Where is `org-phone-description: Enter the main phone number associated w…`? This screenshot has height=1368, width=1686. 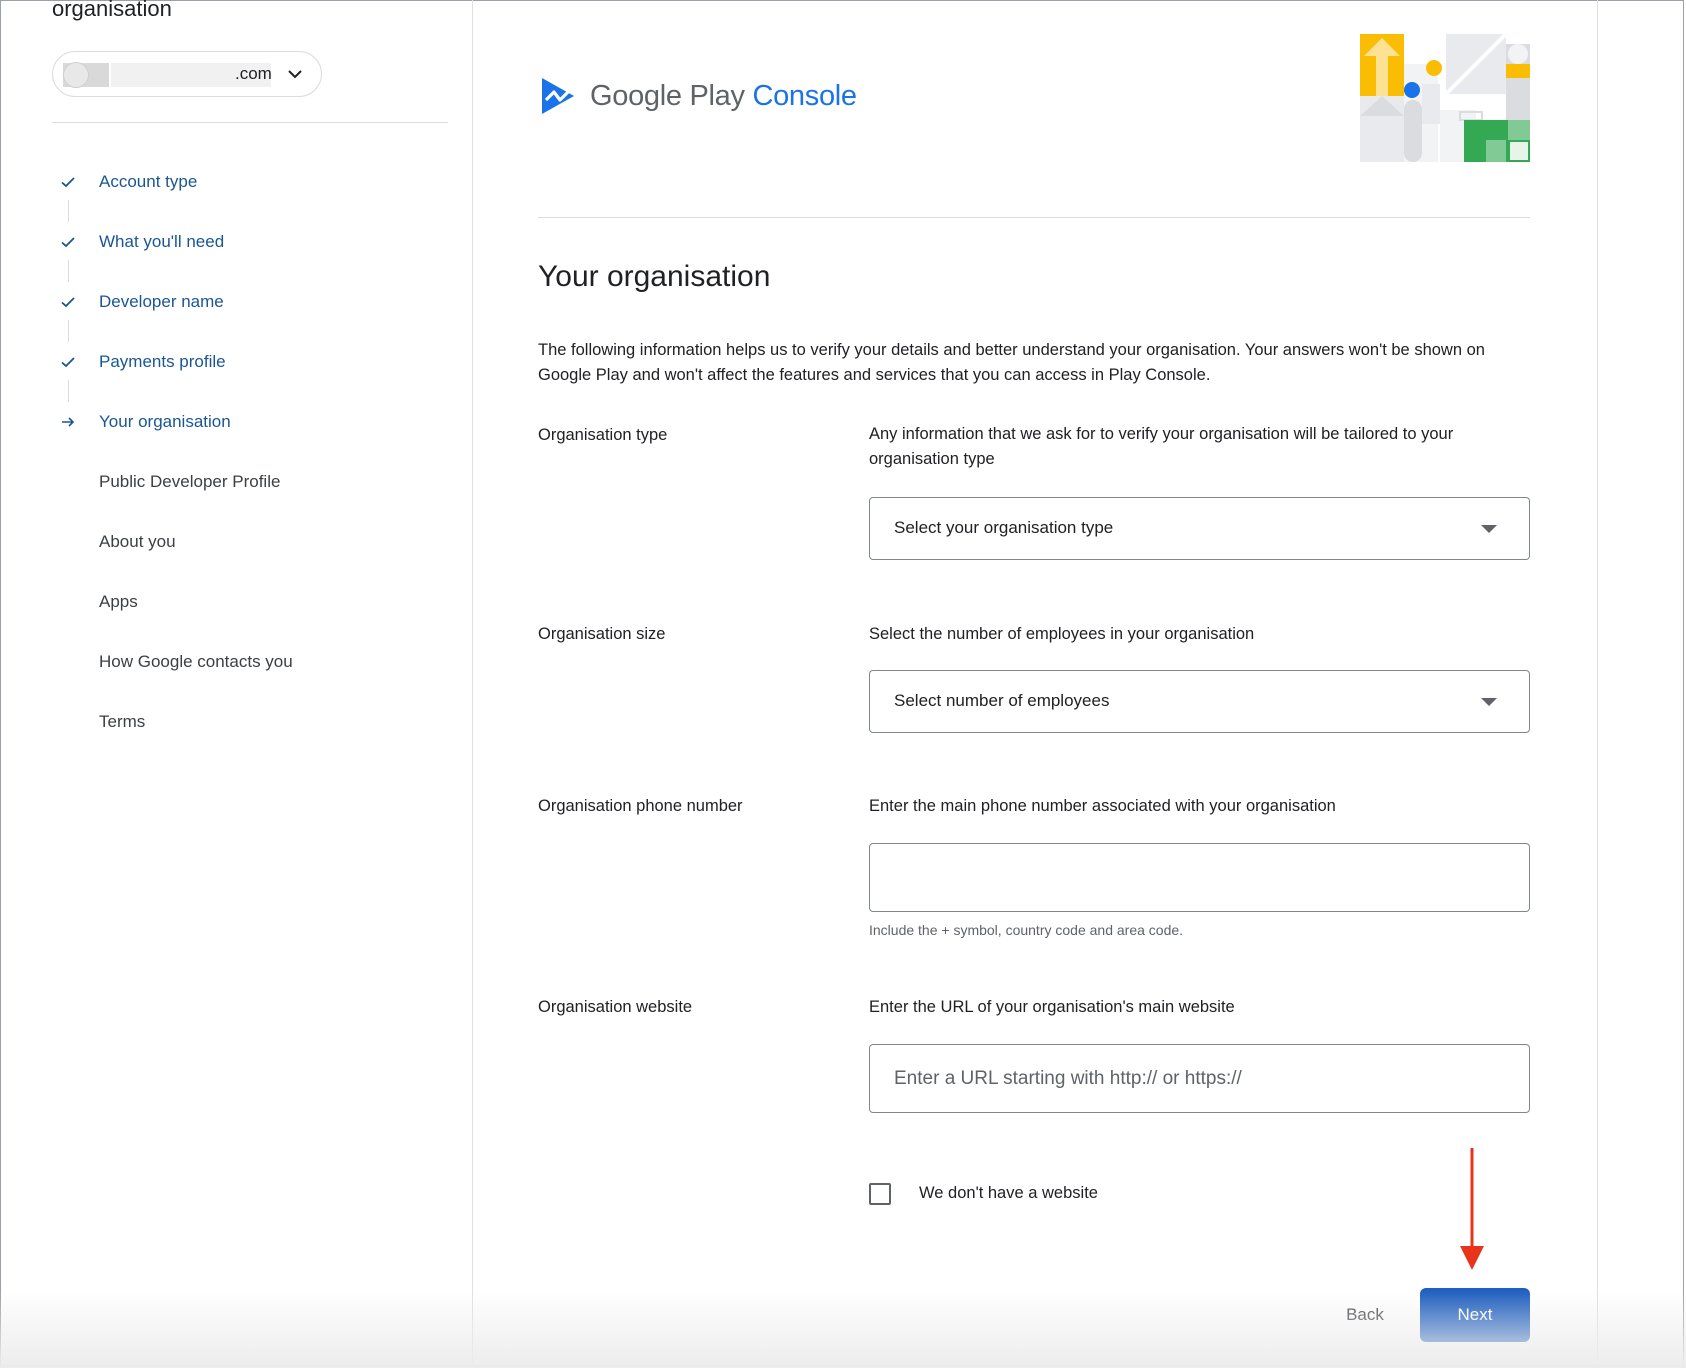
org-phone-description: Enter the main phone number associated w… is located at coordinates (1102, 806).